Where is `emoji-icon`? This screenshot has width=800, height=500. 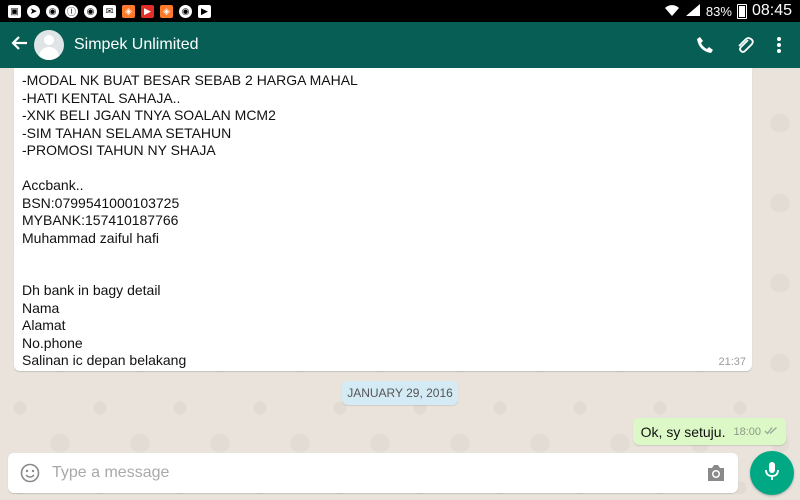
emoji-icon is located at coordinates (30, 473).